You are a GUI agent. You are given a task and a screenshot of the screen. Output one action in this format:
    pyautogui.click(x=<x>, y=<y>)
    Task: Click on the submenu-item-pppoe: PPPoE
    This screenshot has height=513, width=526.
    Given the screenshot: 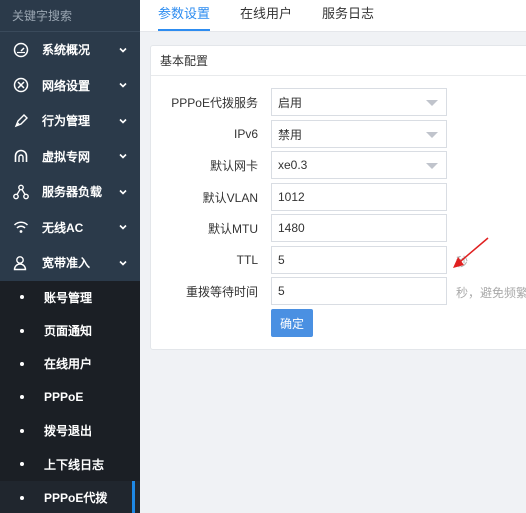 What is the action you would take?
    pyautogui.click(x=70, y=397)
    